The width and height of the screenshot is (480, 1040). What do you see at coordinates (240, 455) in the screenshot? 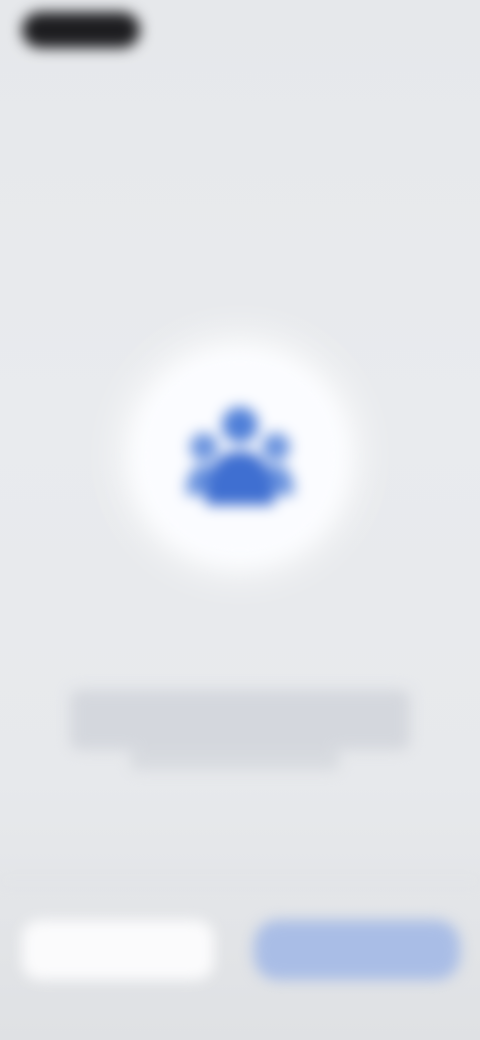
I see `person-group-icon` at bounding box center [240, 455].